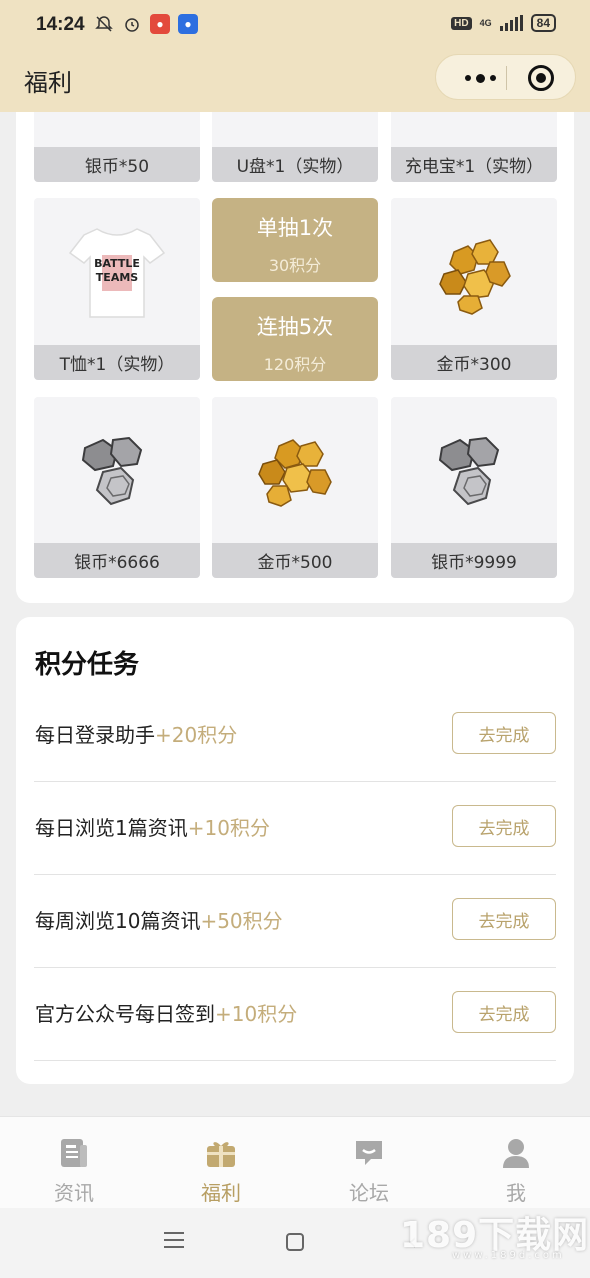 The width and height of the screenshot is (590, 1278). Describe the element at coordinates (295, 364) in the screenshot. I see `five-draw-cost: 120积分` at that location.